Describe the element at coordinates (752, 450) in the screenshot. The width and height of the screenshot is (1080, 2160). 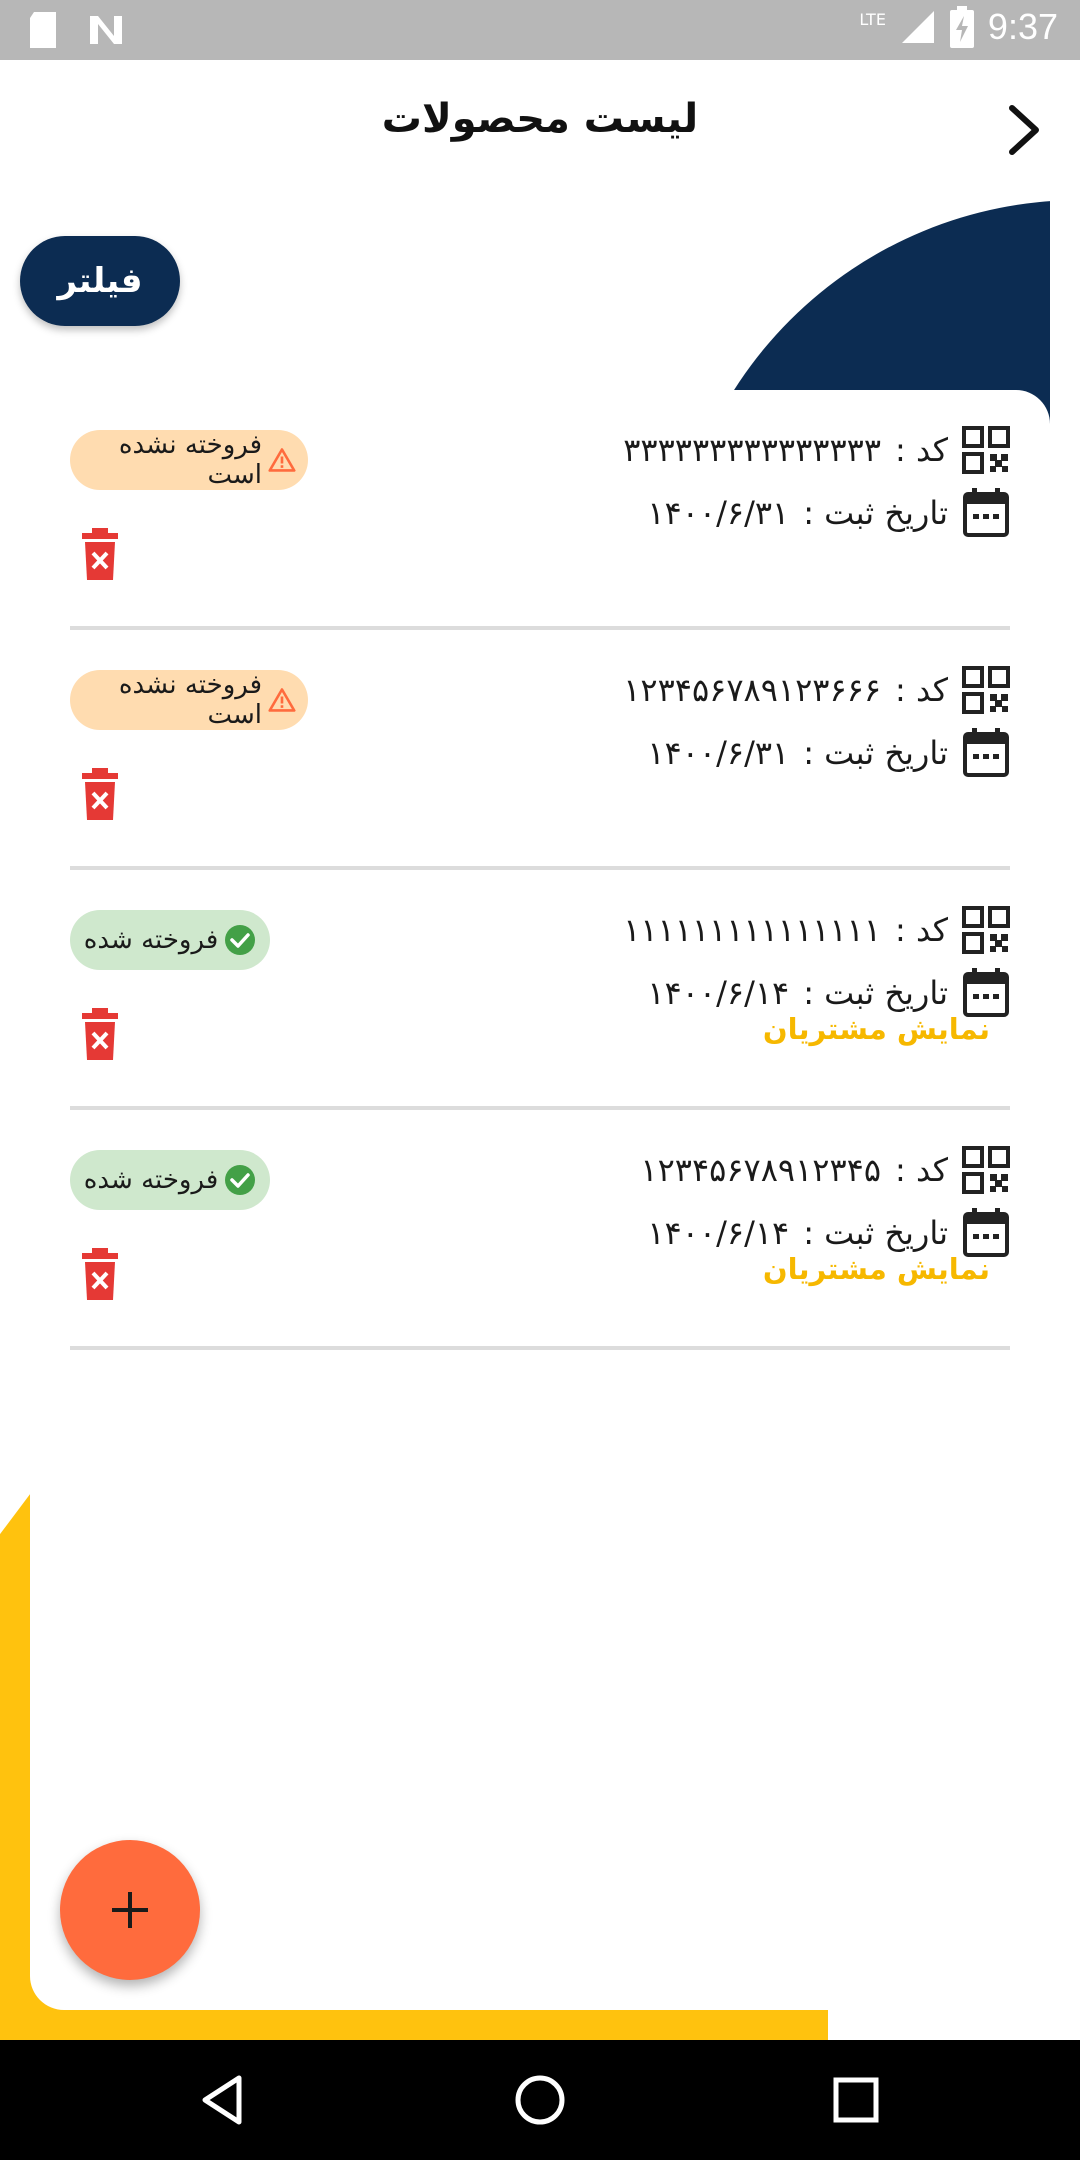
I see `product-code: ۳۳۳۳۳۳۳۳۳۳۳۳۳۳۳` at that location.